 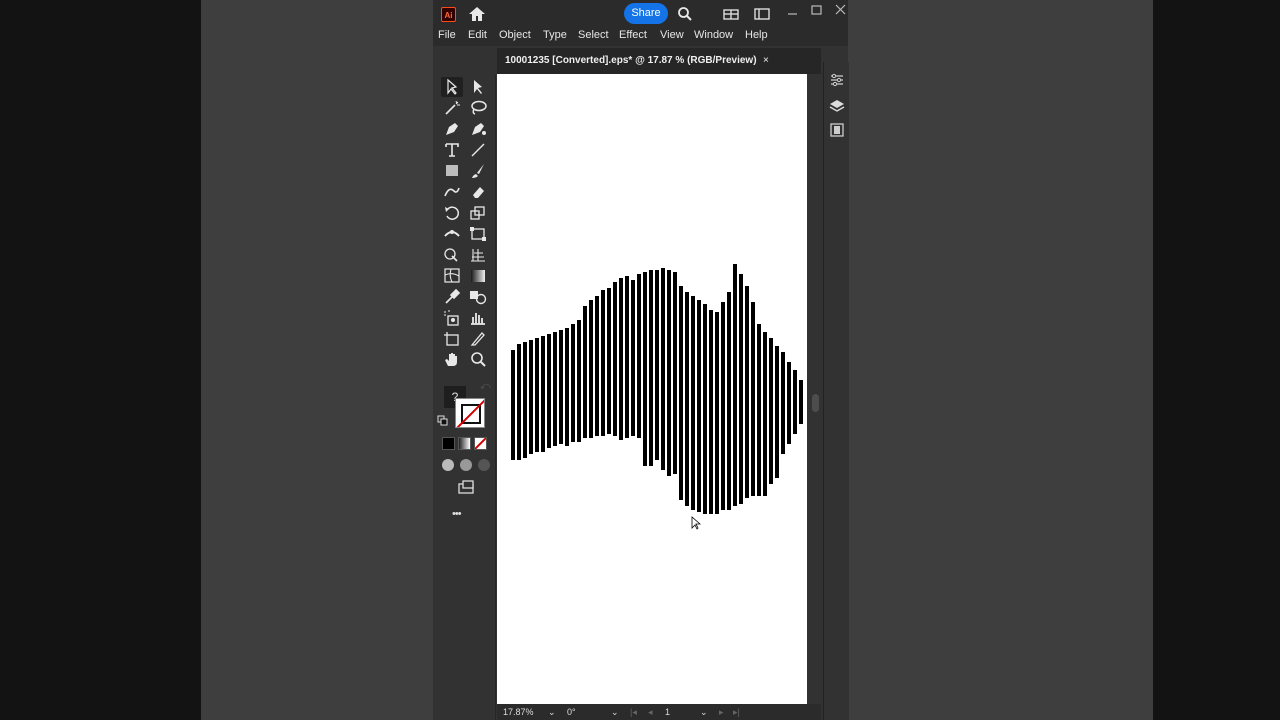 What do you see at coordinates (650, 712) in the screenshot?
I see `previous-artboard-icon: ◂` at bounding box center [650, 712].